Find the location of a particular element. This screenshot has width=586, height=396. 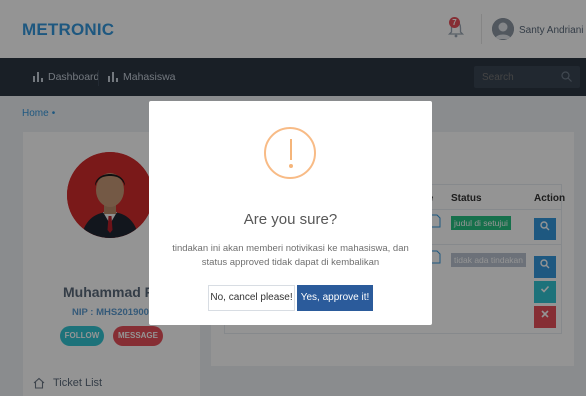

warning-icon-dot is located at coordinates (291, 166).